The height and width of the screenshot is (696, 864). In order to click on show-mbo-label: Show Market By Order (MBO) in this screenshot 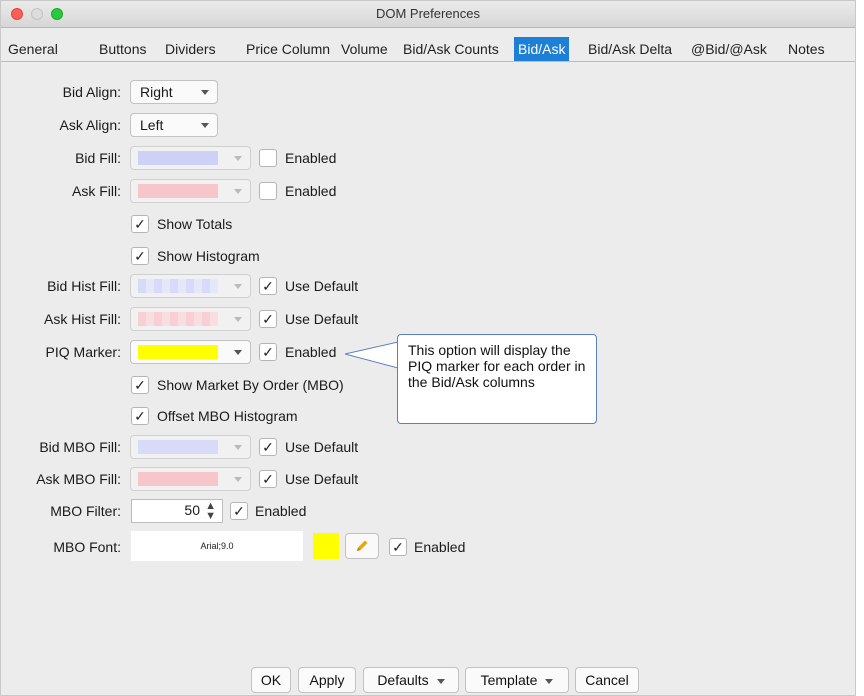, I will do `click(250, 385)`.